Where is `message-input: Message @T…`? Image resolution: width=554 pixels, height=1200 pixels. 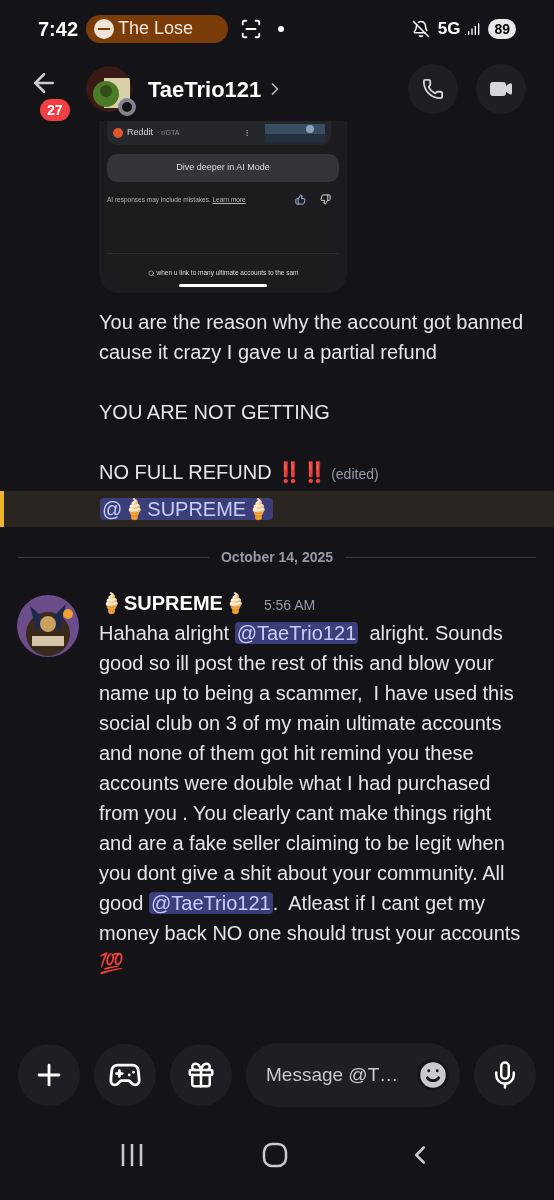 message-input: Message @T… is located at coordinates (341, 1075).